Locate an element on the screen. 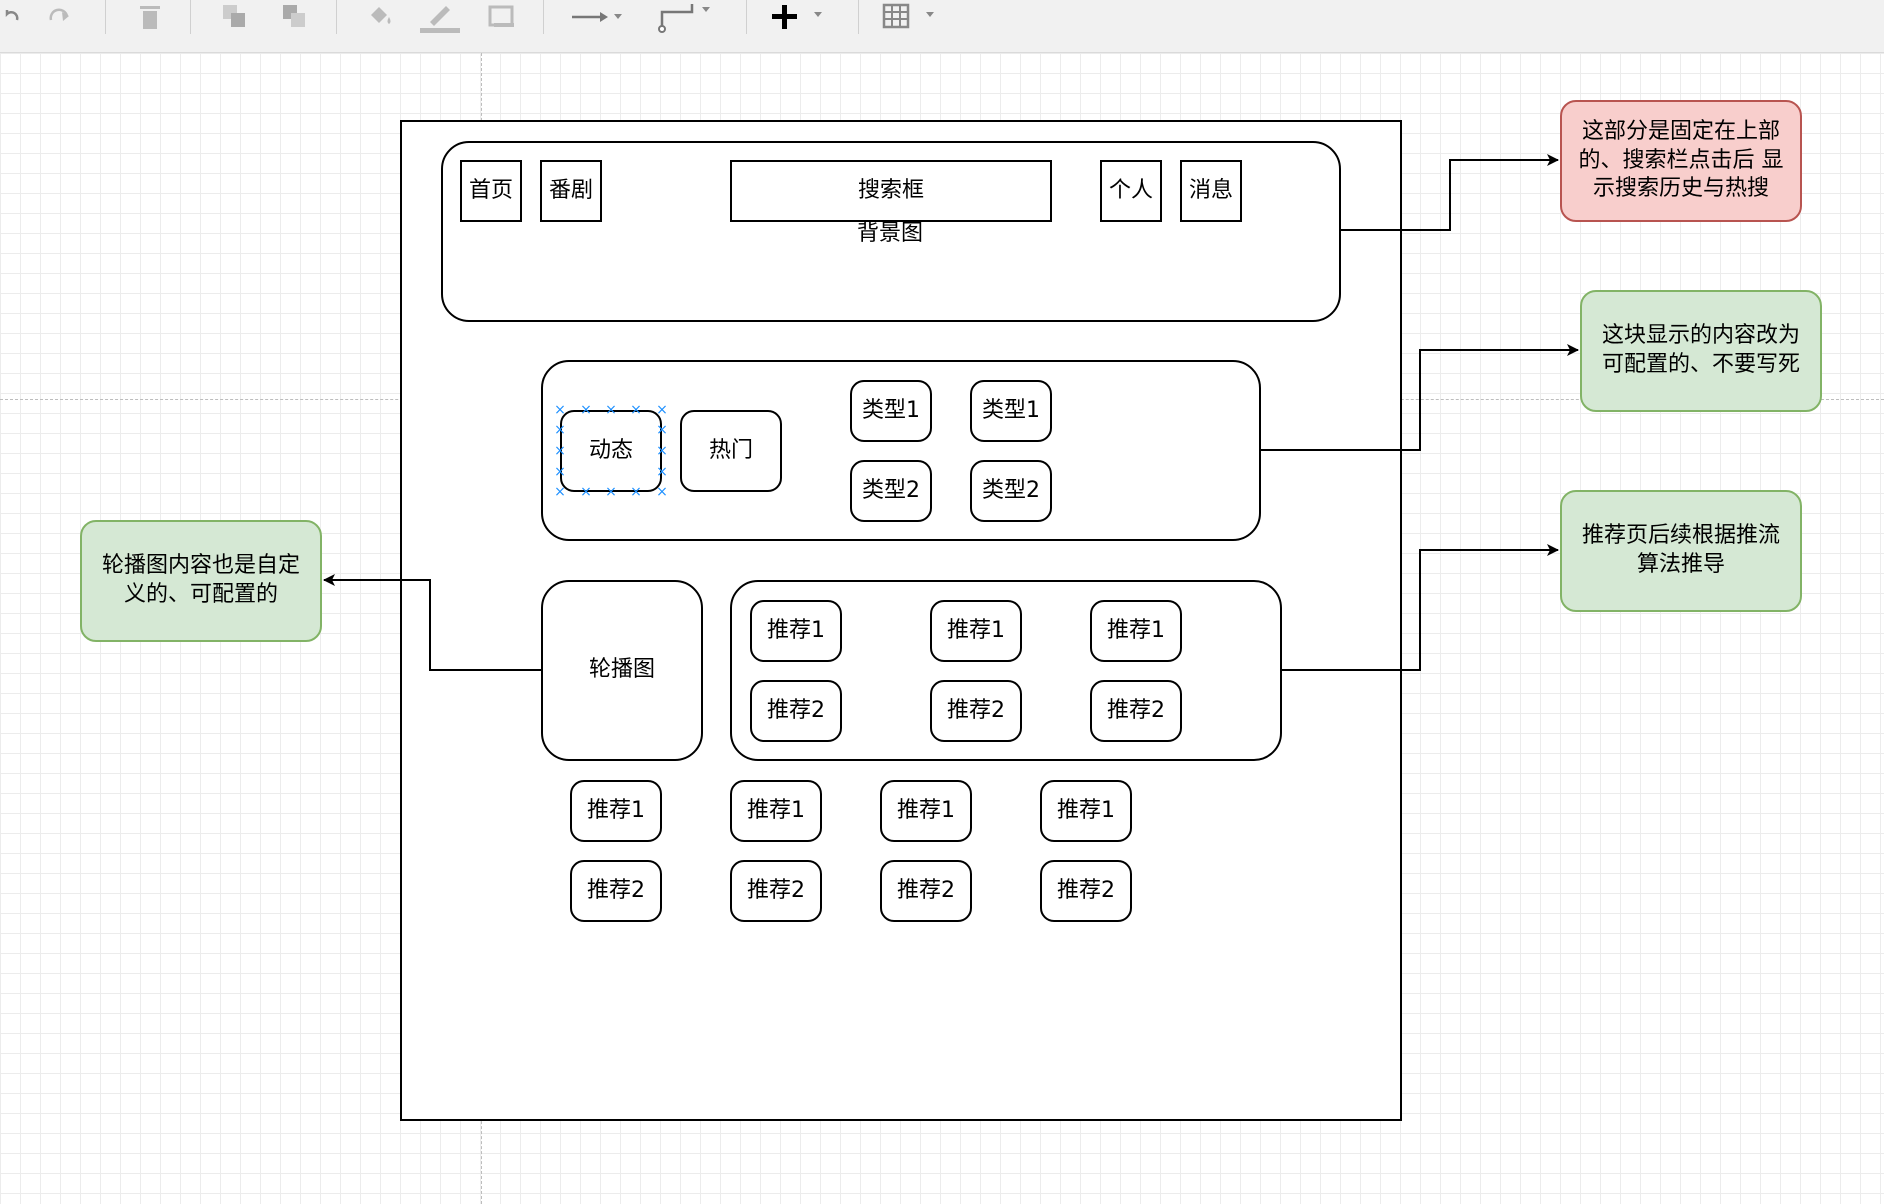  header-note-connector is located at coordinates (1450, 192).